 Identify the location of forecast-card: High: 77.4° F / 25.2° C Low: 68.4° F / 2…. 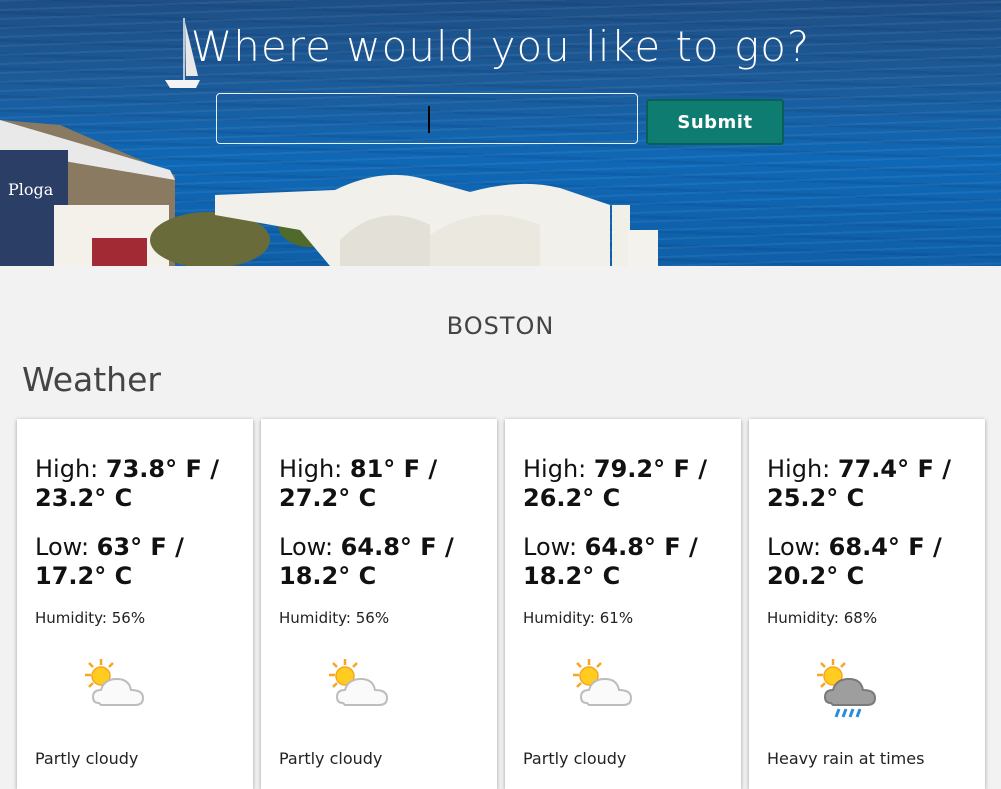
(867, 604).